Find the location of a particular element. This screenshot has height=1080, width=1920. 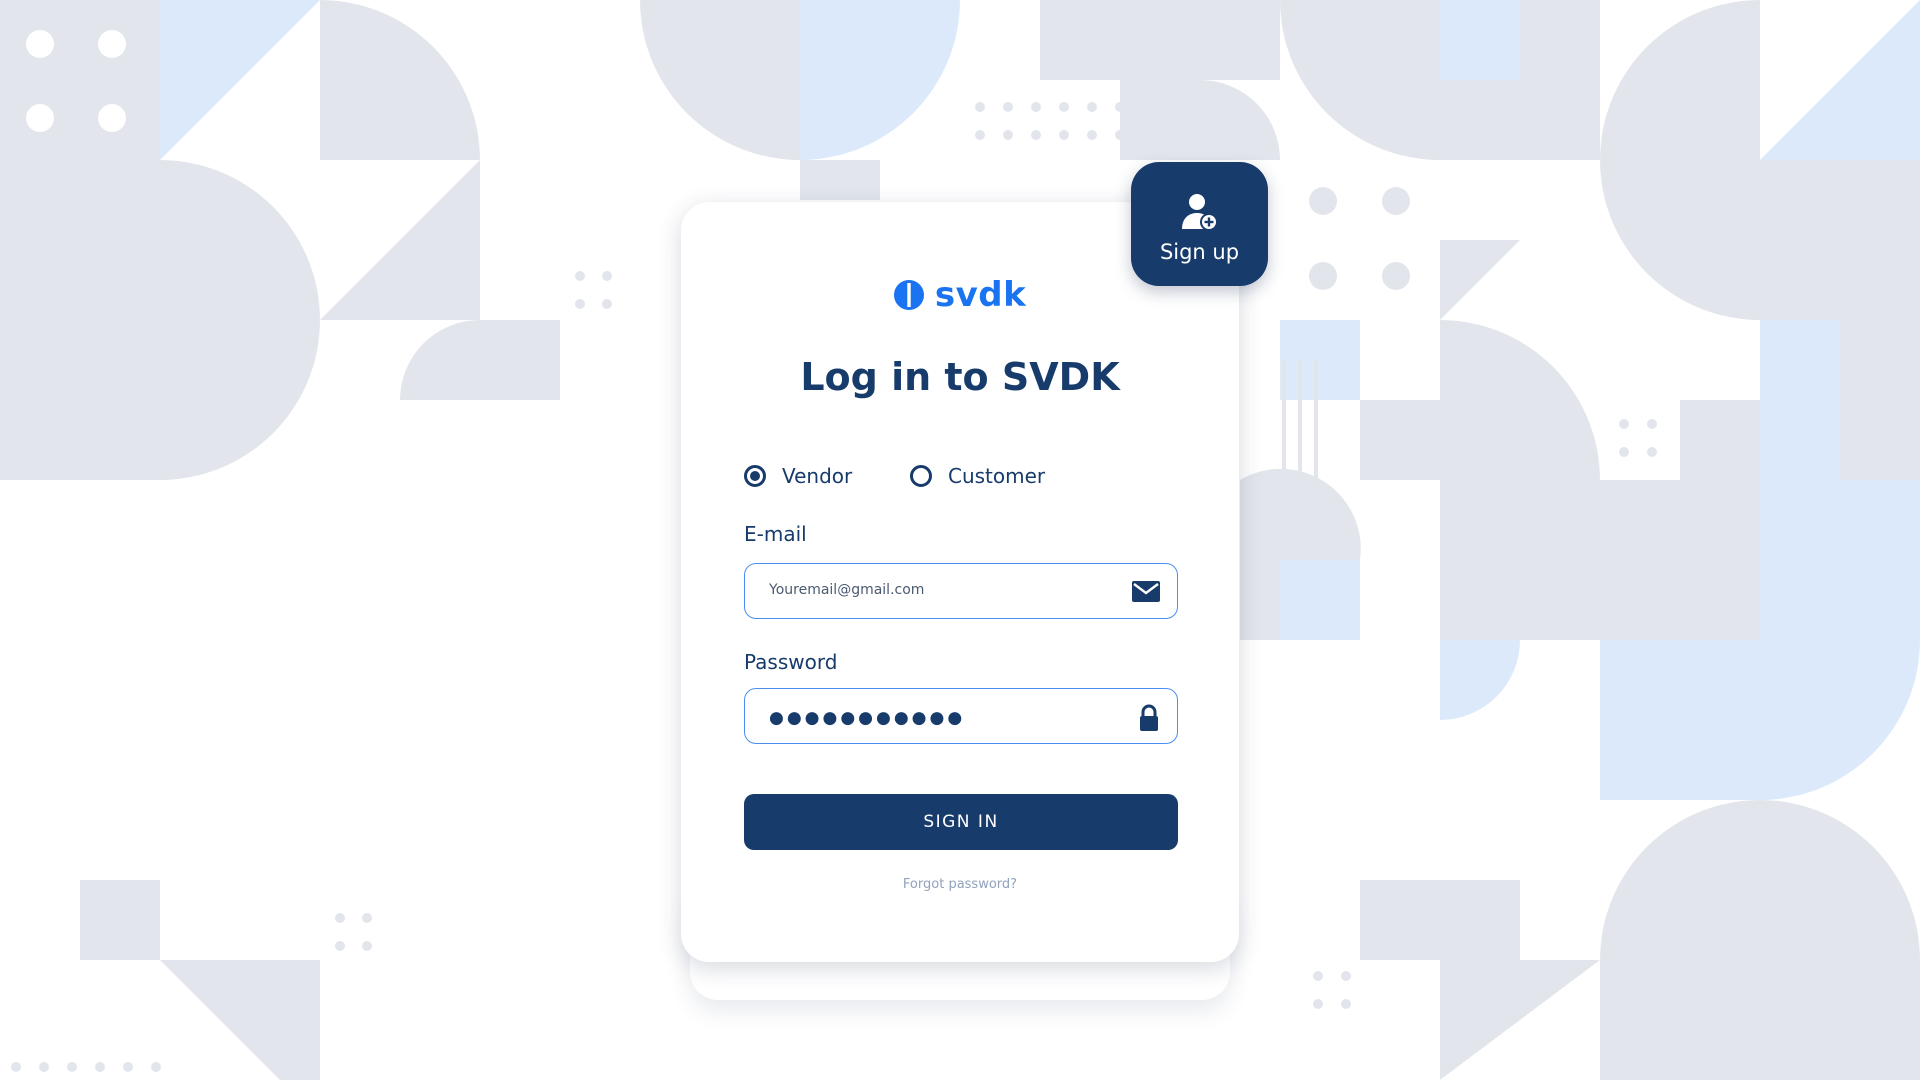

email-placeholder: Youremail@gmail.com is located at coordinates (847, 590).